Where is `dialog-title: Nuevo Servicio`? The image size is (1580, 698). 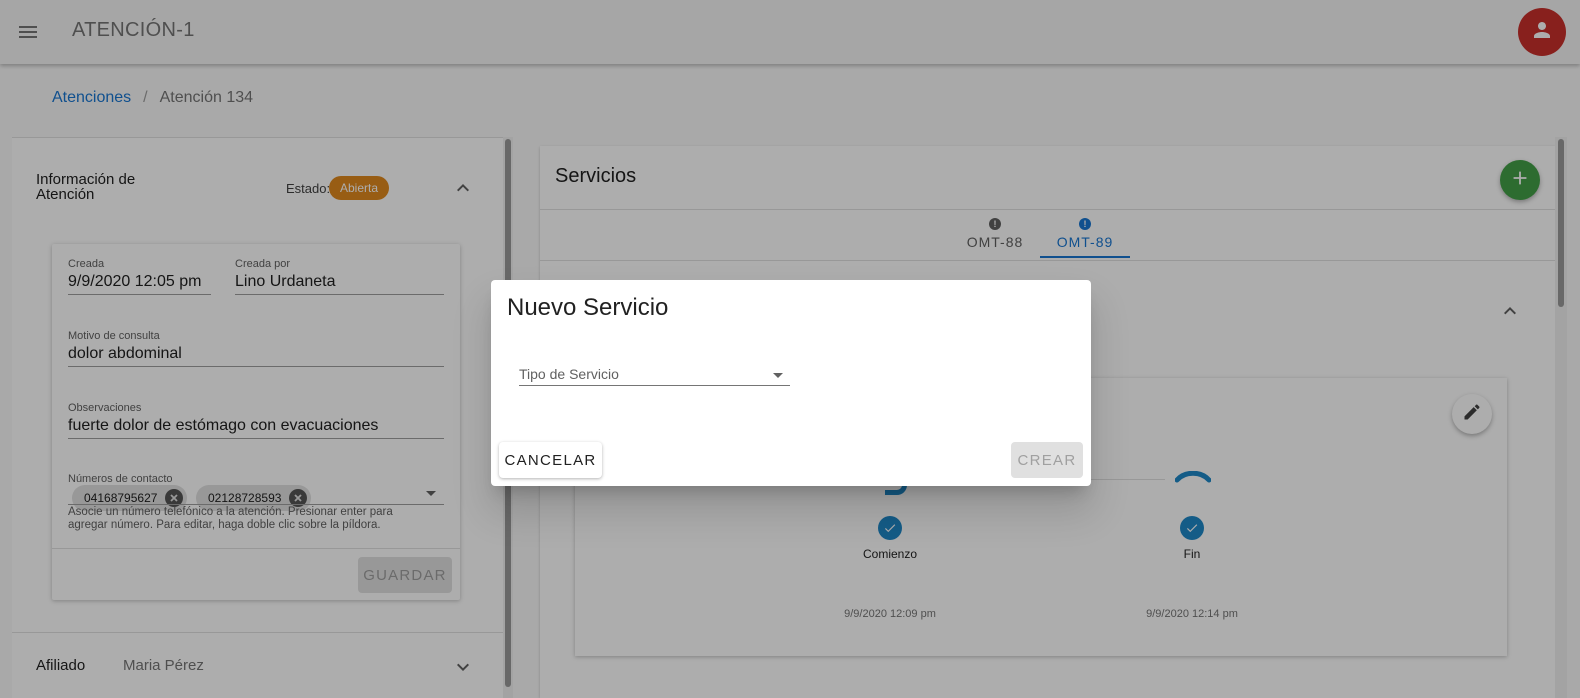 dialog-title: Nuevo Servicio is located at coordinates (588, 307).